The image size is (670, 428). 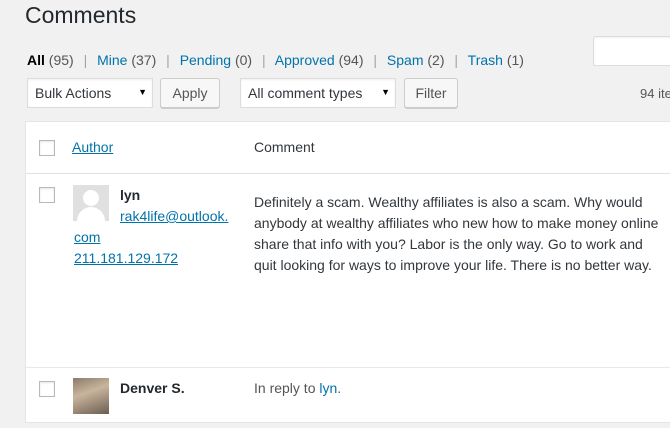 I want to click on author-column-header: Author, so click(x=92, y=147).